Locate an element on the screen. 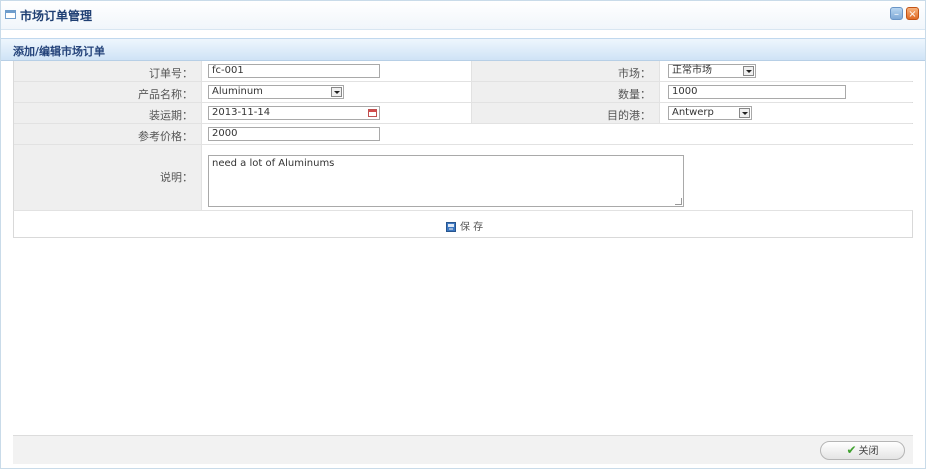  form-row: 装运期： 2013-11-14 目的港： Antwerp is located at coordinates (465, 113).